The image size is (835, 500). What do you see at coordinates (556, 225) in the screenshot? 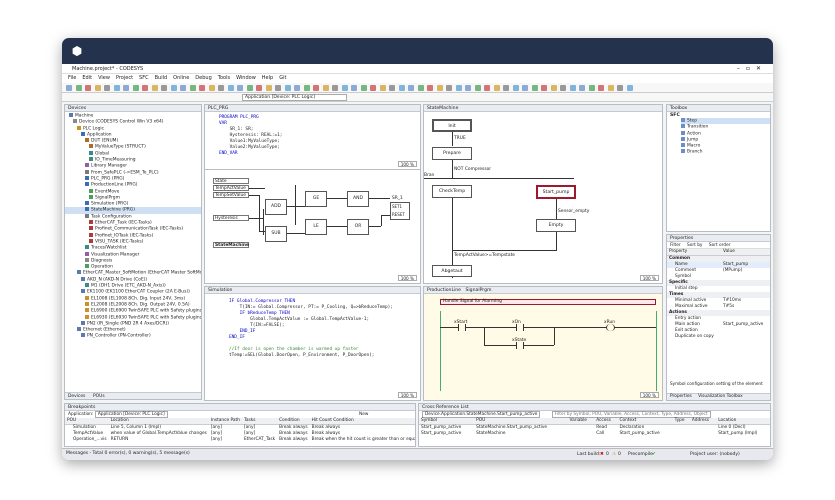
I see `sfc-step-empty: Empty` at bounding box center [556, 225].